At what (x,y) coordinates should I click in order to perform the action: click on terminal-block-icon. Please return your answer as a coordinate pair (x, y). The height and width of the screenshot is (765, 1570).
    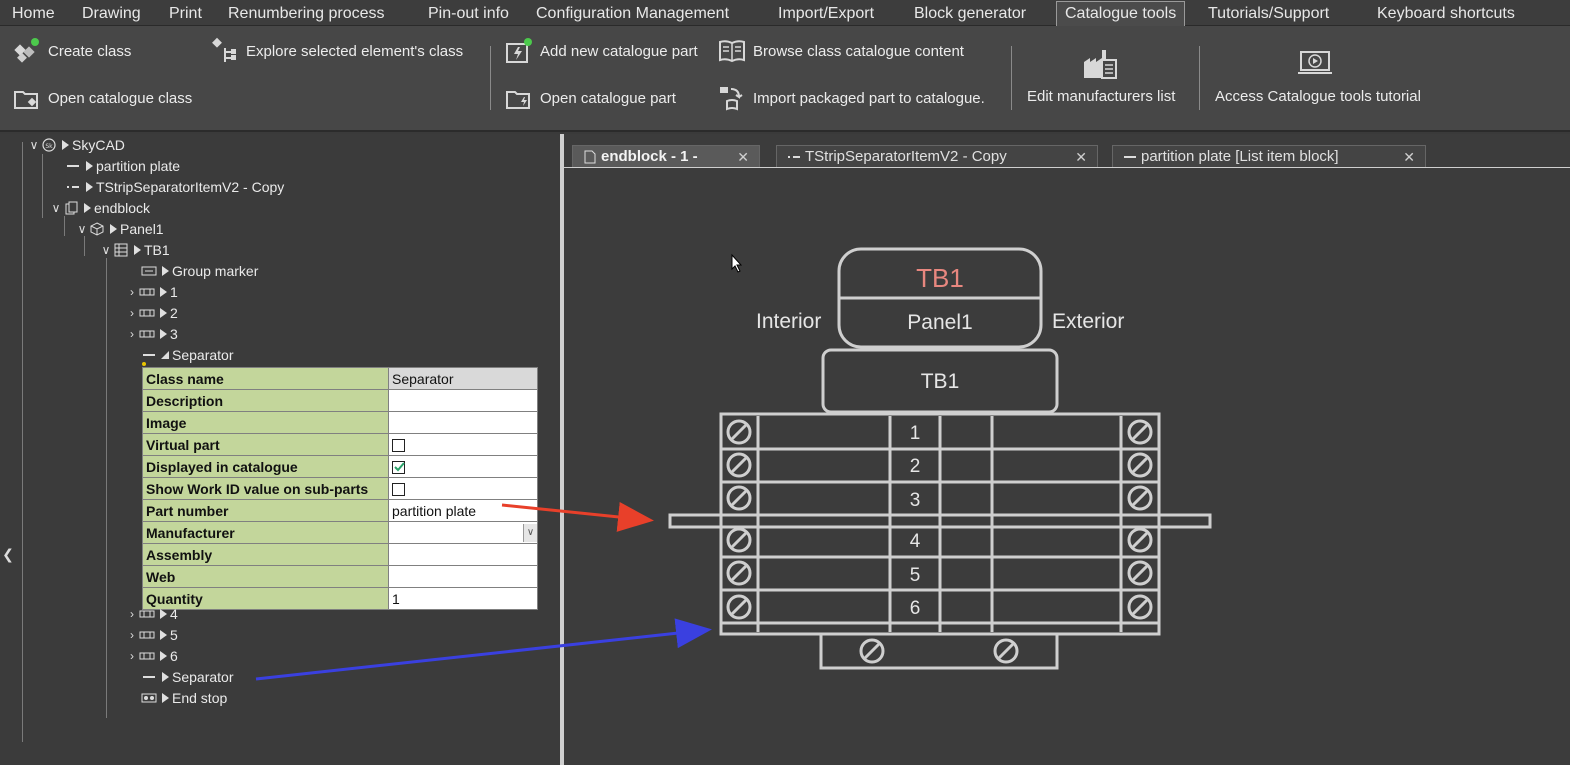
    Looking at the image, I should click on (121, 250).